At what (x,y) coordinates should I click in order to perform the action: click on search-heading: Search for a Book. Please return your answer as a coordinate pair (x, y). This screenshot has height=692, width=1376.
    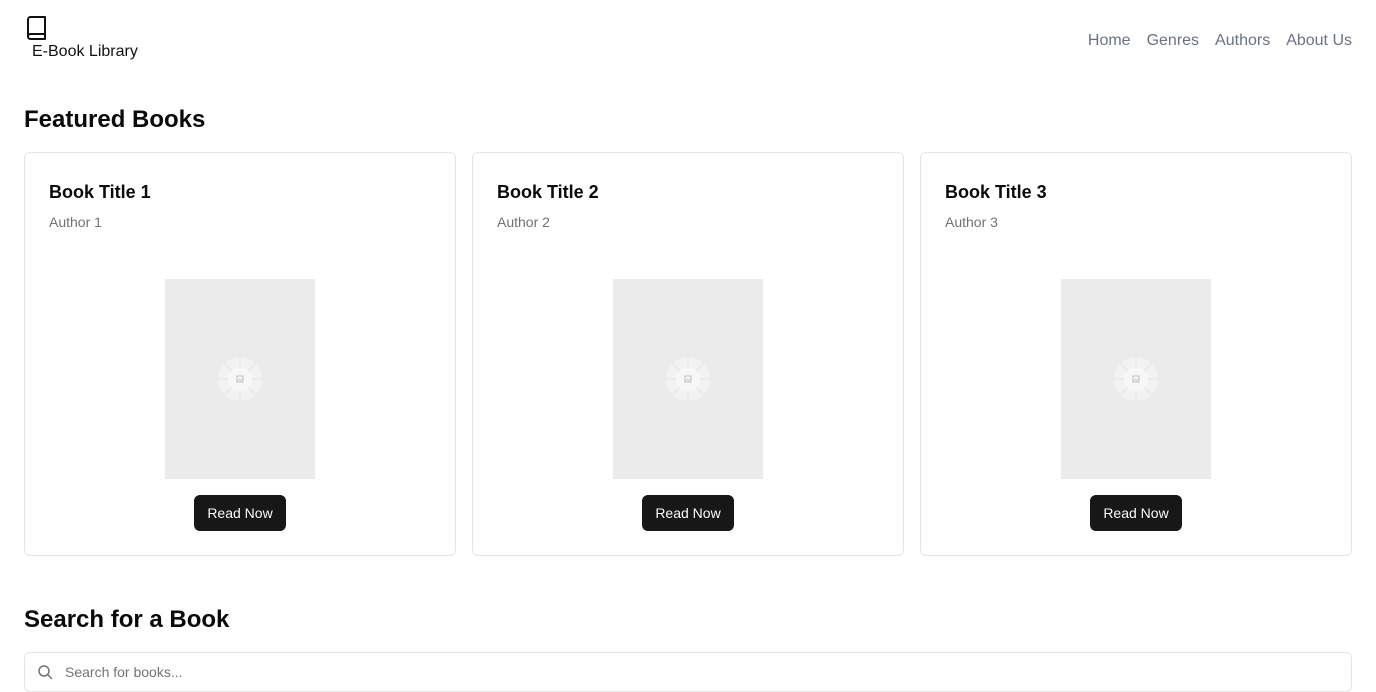
    Looking at the image, I should click on (127, 619).